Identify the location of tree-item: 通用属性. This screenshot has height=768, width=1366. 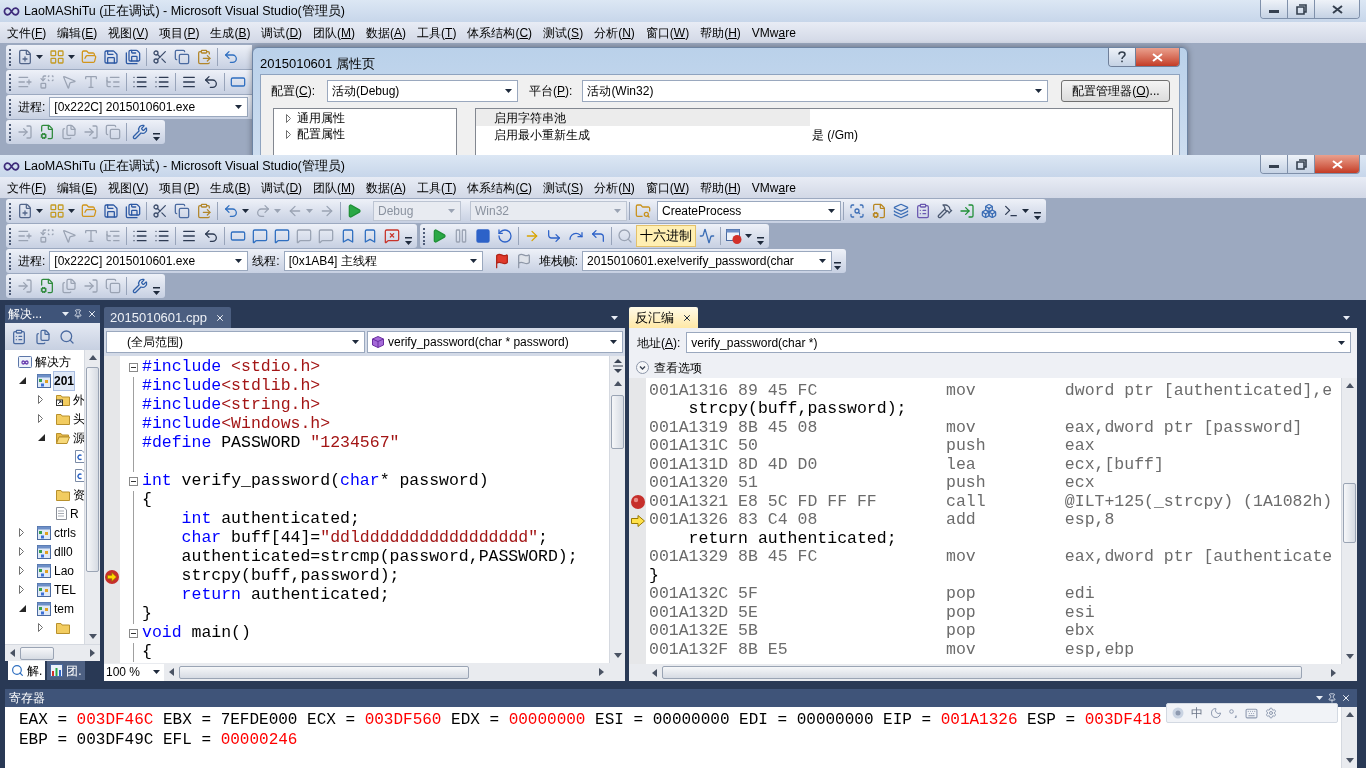
(321, 118).